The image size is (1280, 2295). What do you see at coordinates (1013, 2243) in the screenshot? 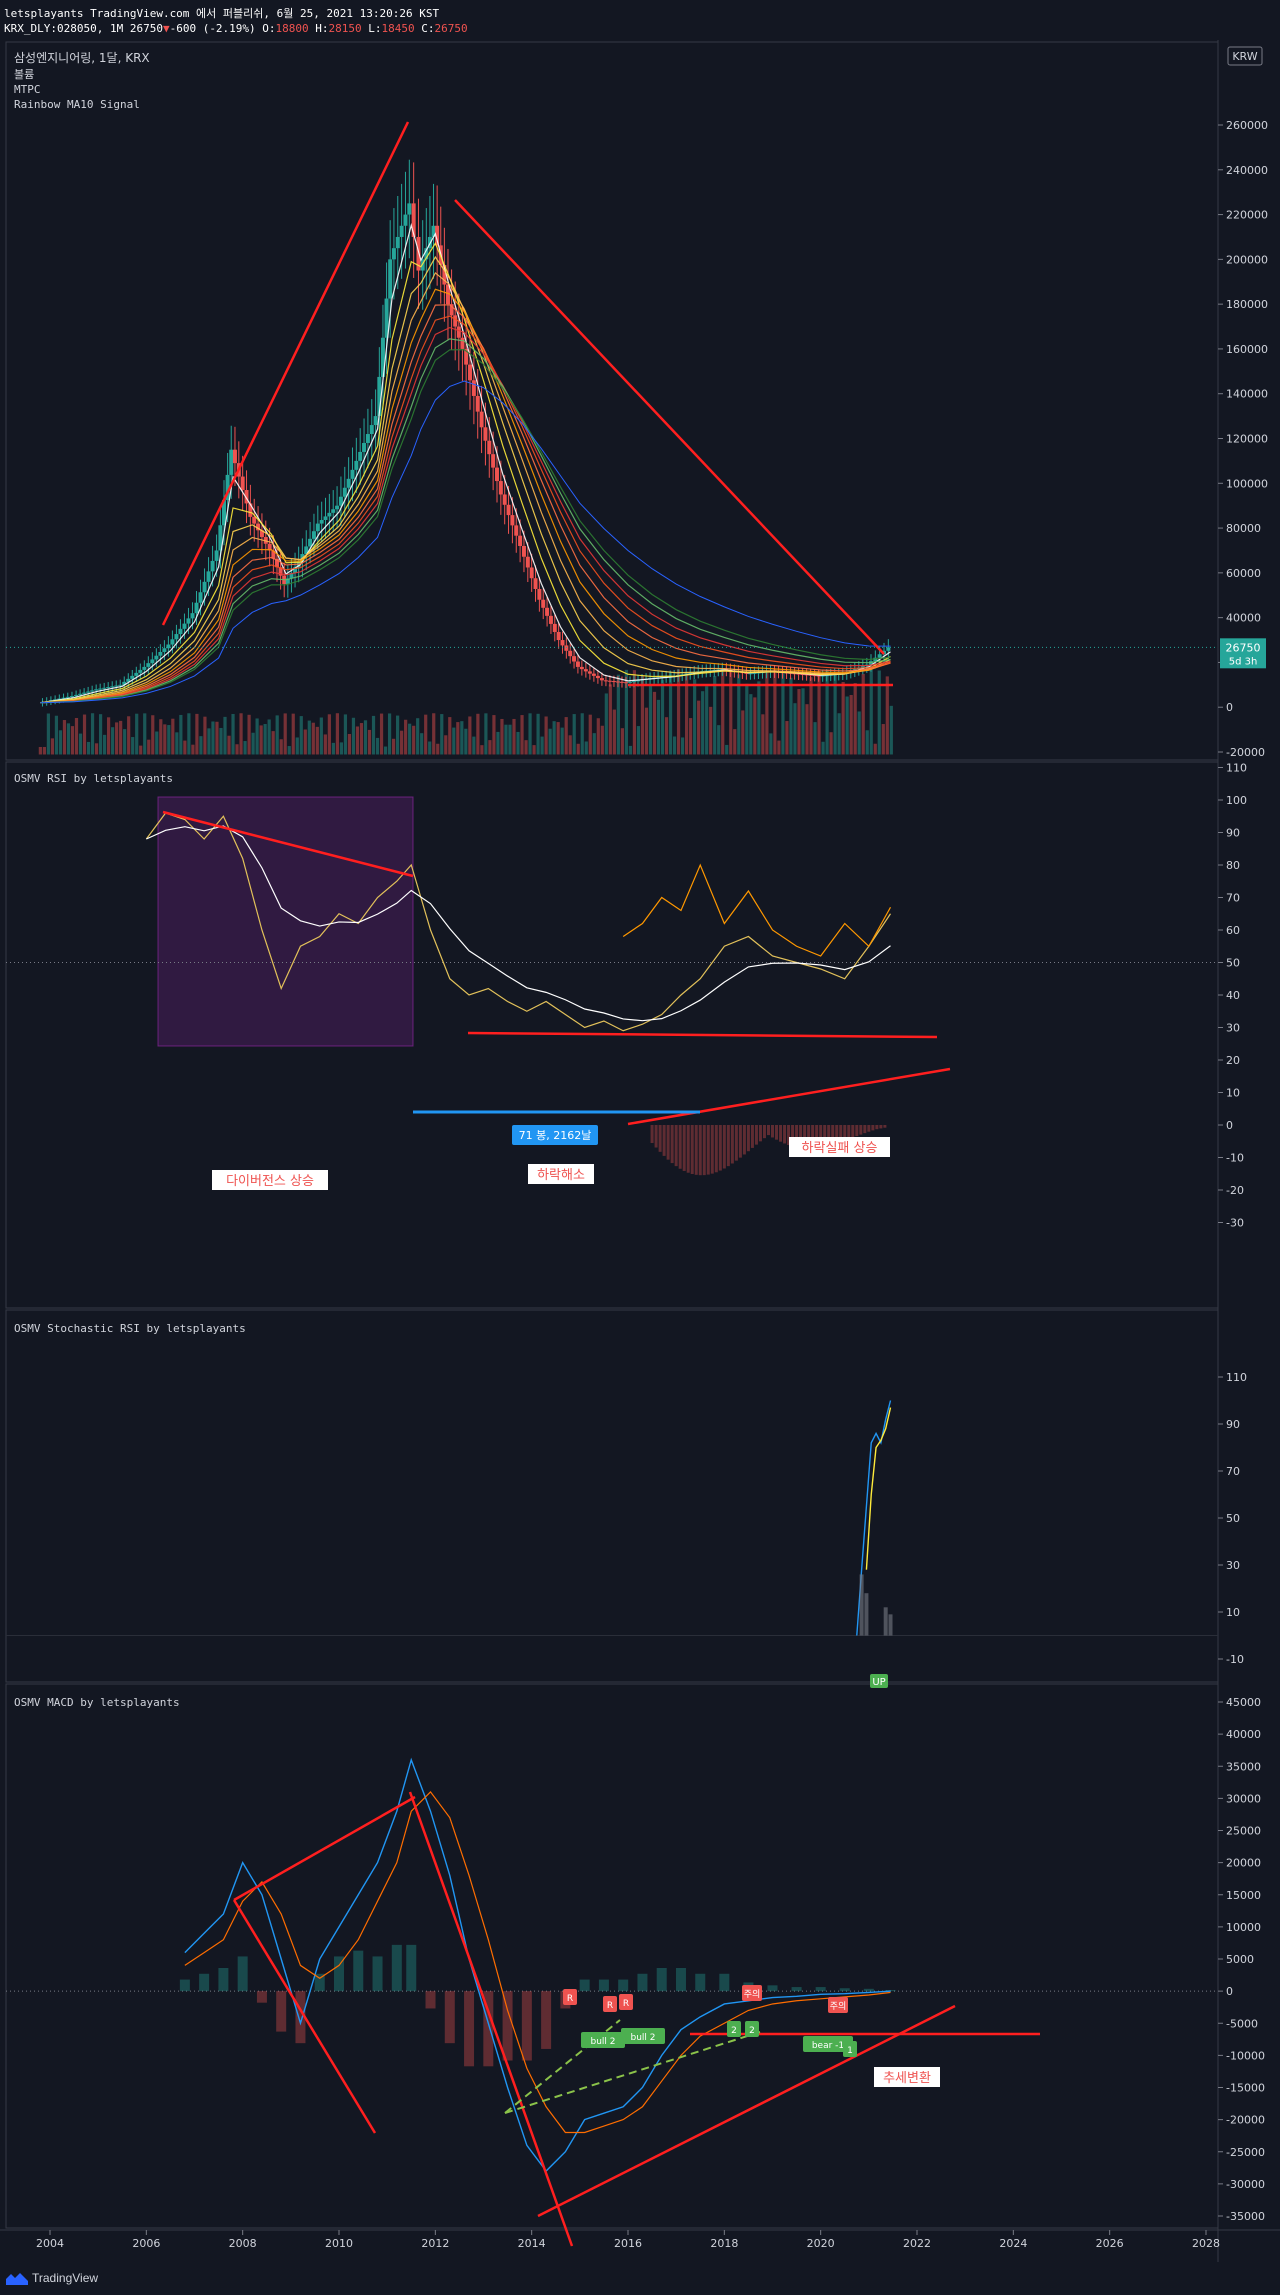
I see `x-tick-label: 2024` at bounding box center [1013, 2243].